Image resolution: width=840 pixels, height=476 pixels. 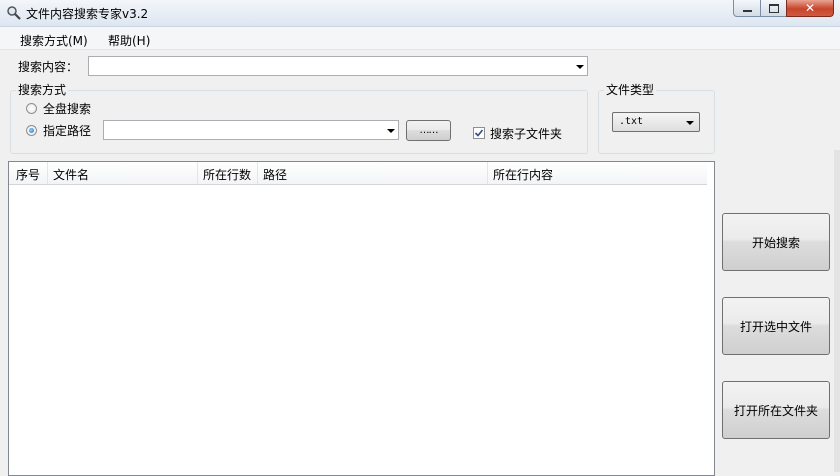 What do you see at coordinates (67, 108) in the screenshot?
I see `radio-full-disk-label: 全盘搜索` at bounding box center [67, 108].